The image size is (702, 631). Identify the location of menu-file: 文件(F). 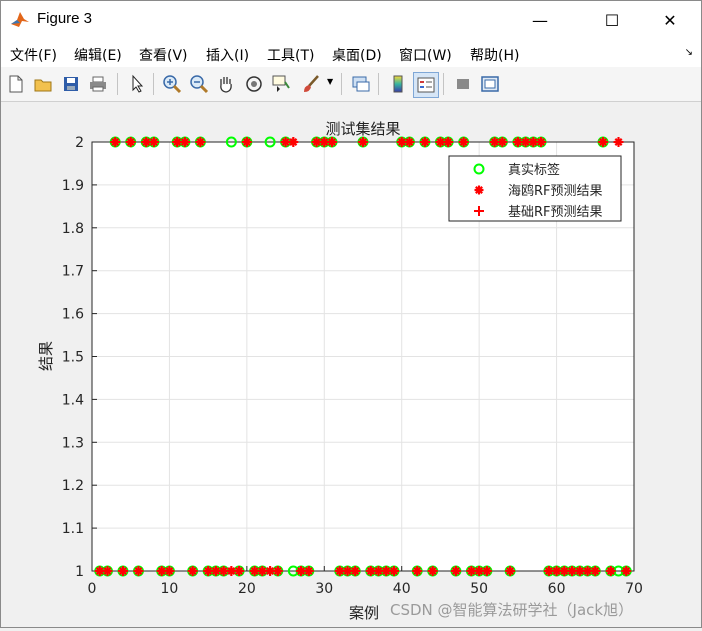
(33, 55).